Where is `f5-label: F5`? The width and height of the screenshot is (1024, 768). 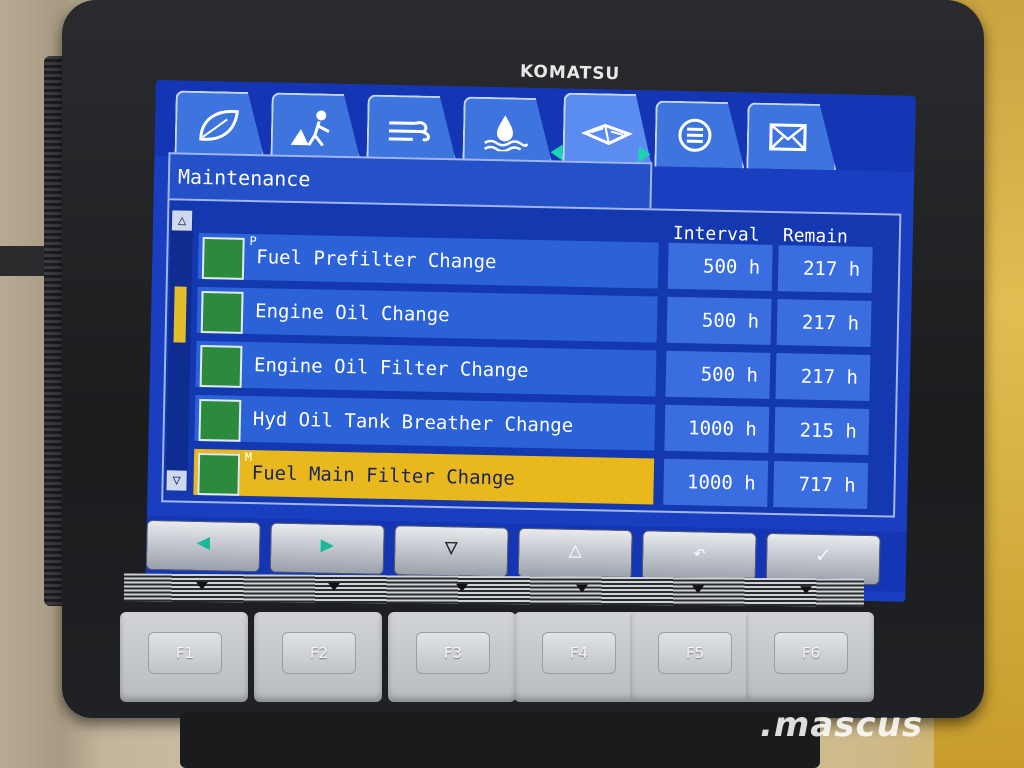
f5-label: F5 is located at coordinates (695, 653).